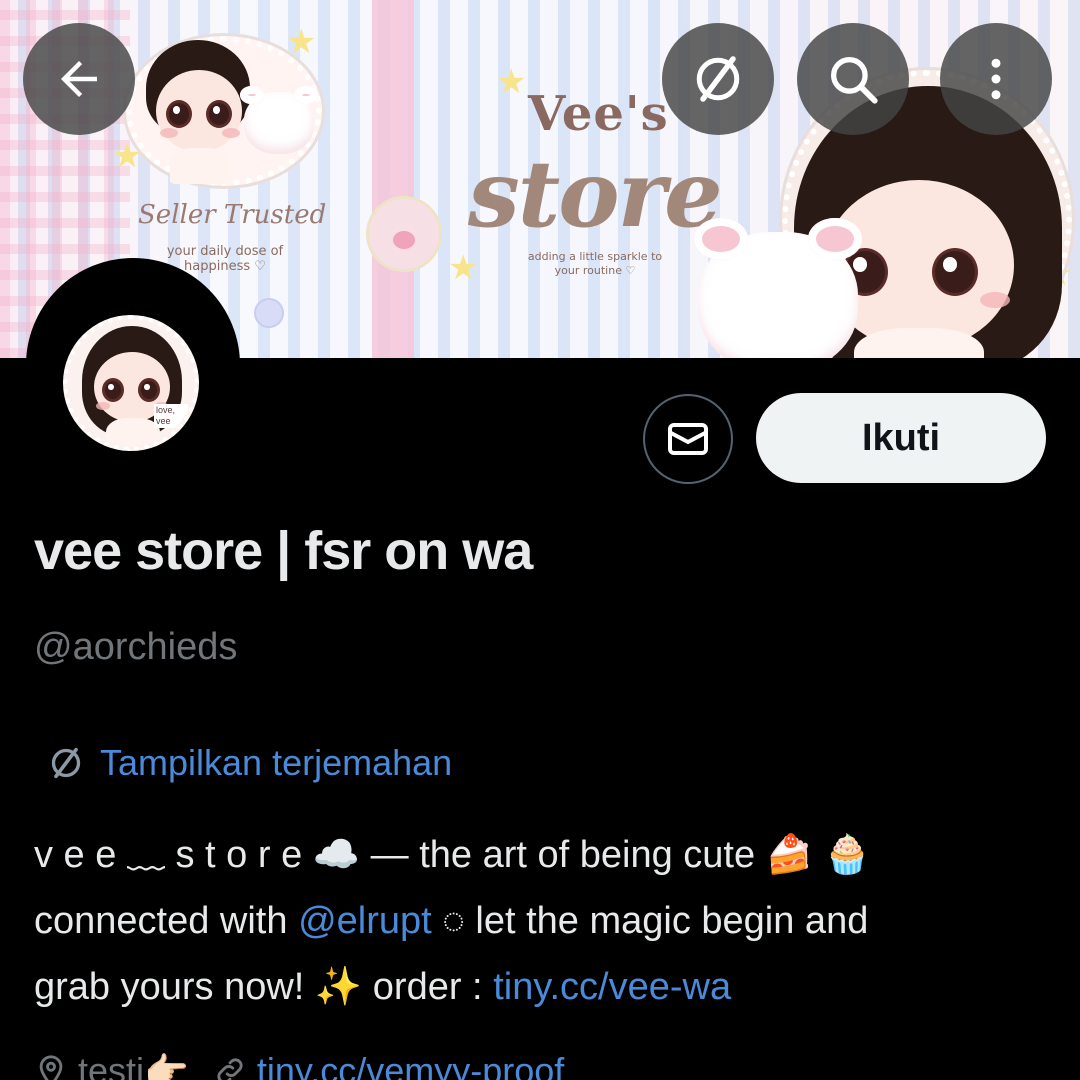  What do you see at coordinates (598, 114) in the screenshot?
I see `banner-title-vees: Vee's` at bounding box center [598, 114].